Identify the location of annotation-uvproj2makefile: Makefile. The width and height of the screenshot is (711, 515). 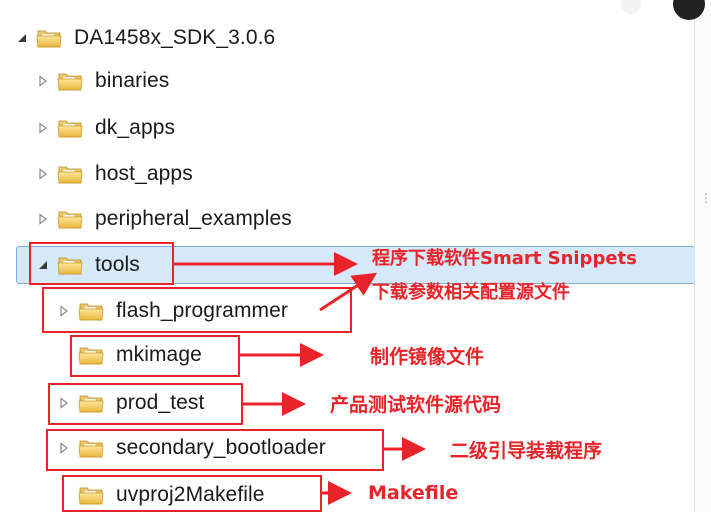
(413, 493).